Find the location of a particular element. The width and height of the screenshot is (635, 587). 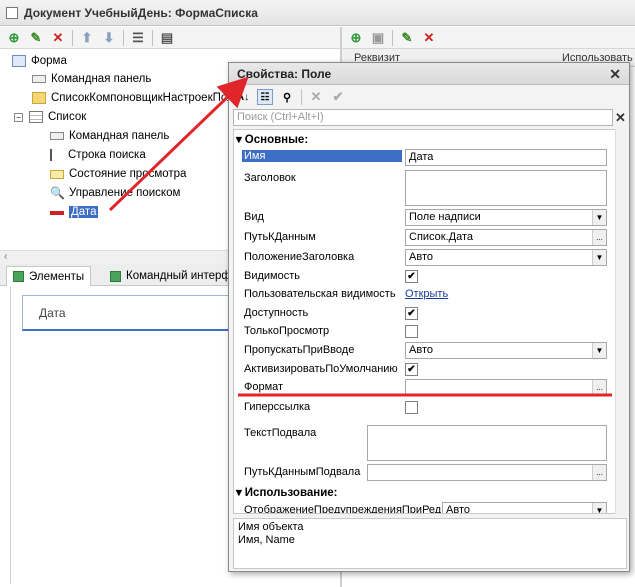

prop-footer-field is located at coordinates (487, 443).